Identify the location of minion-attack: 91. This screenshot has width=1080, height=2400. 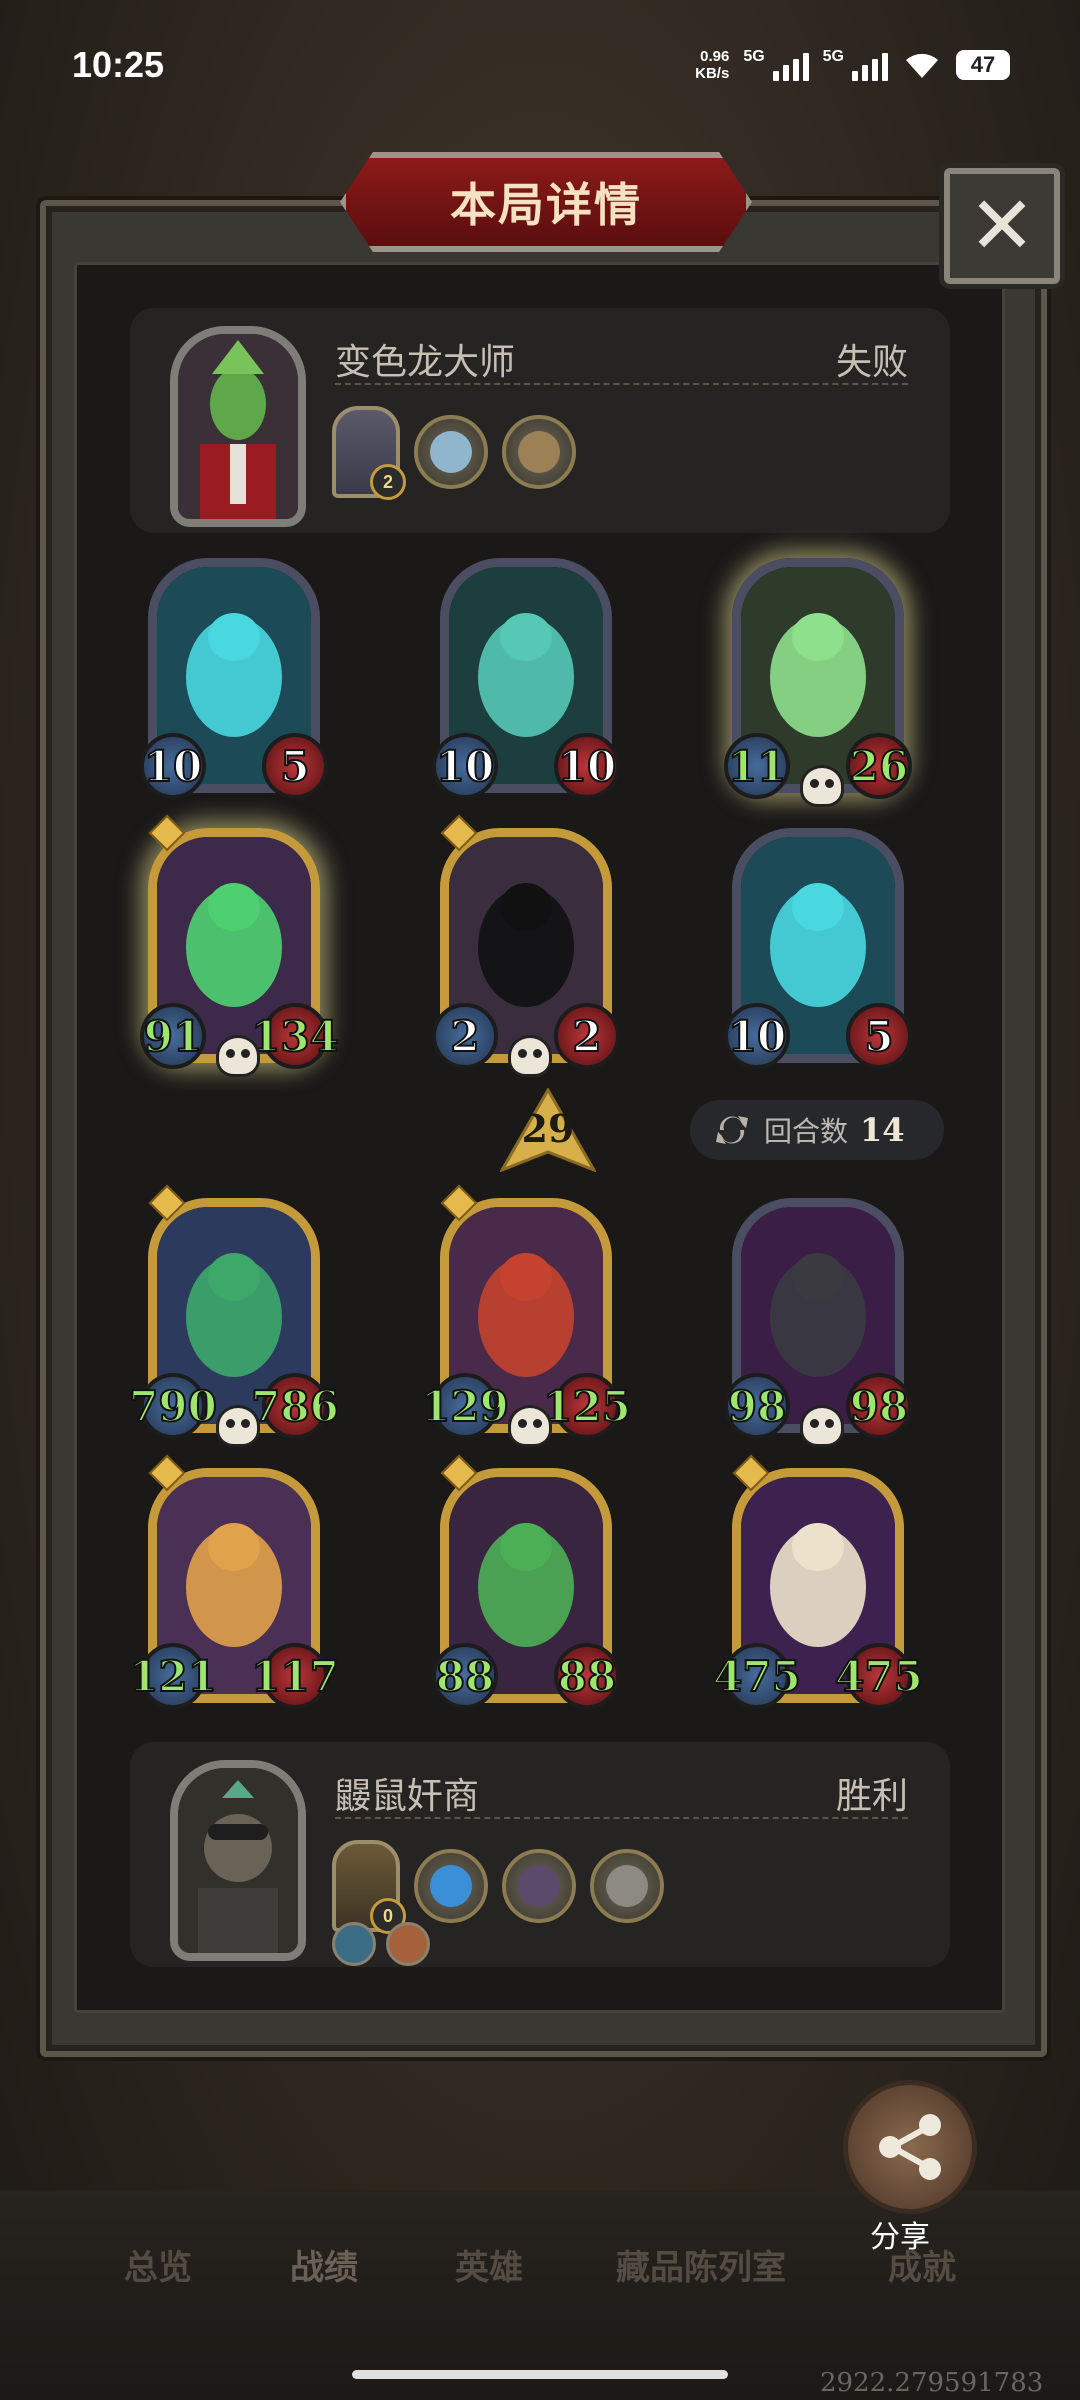
(173, 1036).